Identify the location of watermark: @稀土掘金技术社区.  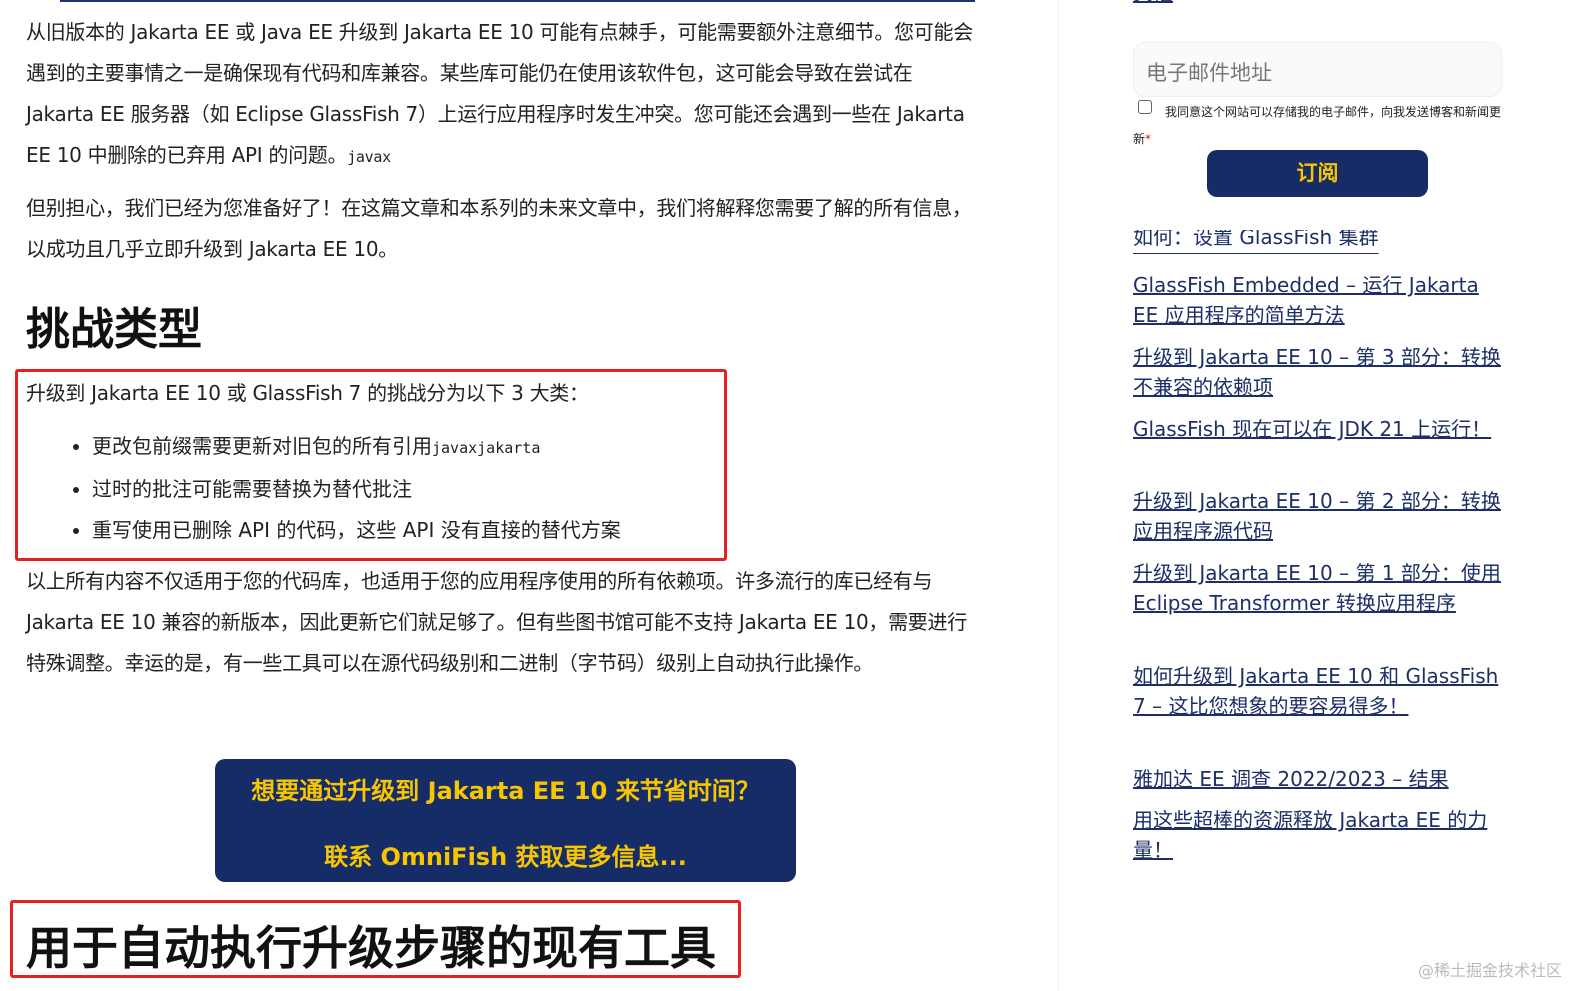
(1489, 970).